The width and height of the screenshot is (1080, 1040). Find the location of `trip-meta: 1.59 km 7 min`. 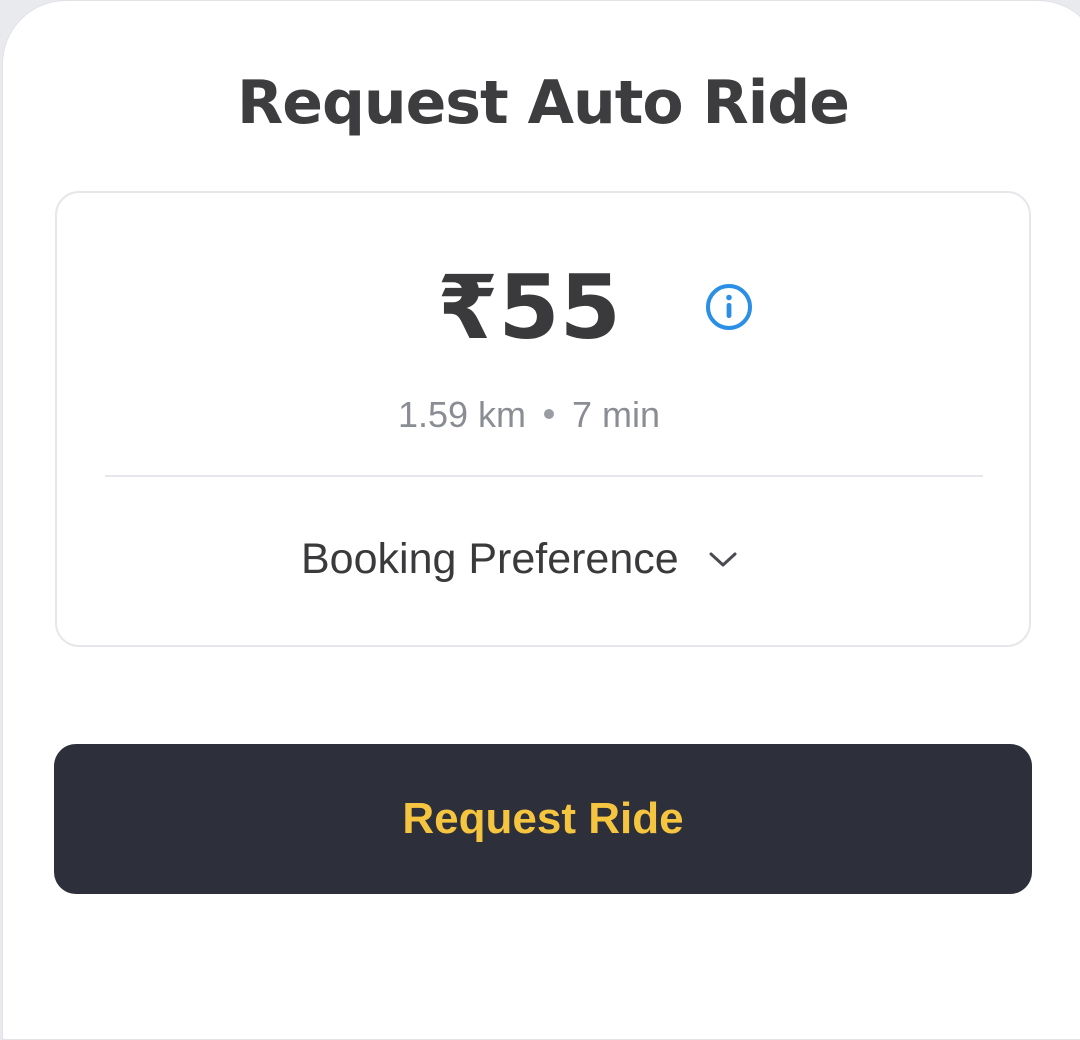

trip-meta: 1.59 km 7 min is located at coordinates (529, 415).